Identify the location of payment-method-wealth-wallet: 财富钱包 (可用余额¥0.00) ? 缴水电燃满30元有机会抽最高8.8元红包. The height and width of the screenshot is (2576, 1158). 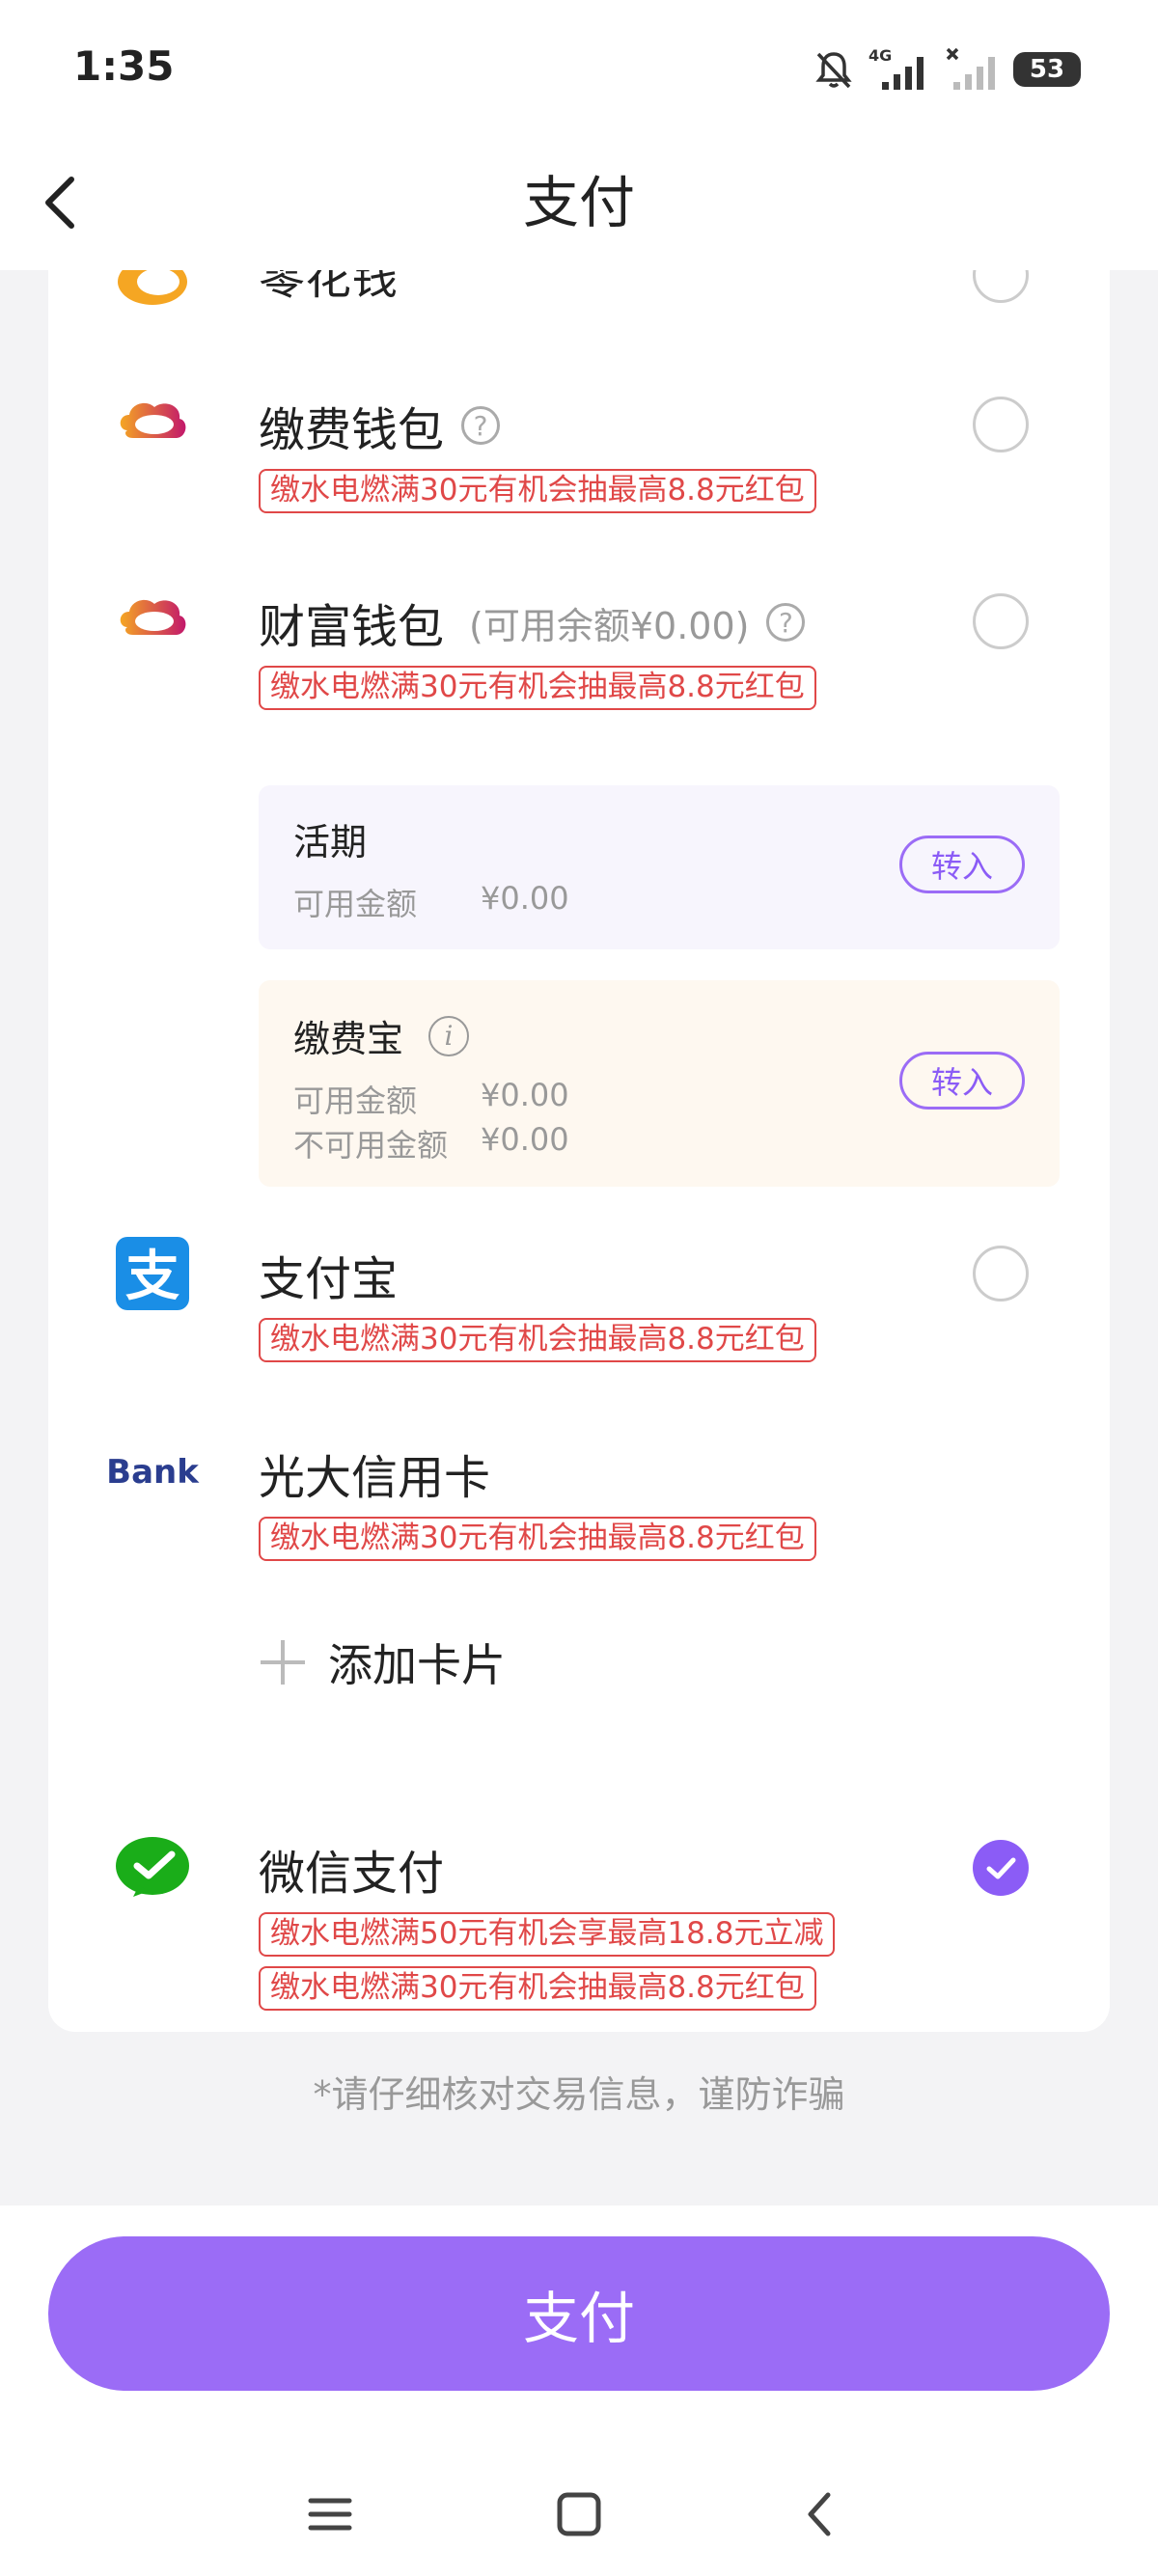
(579, 647).